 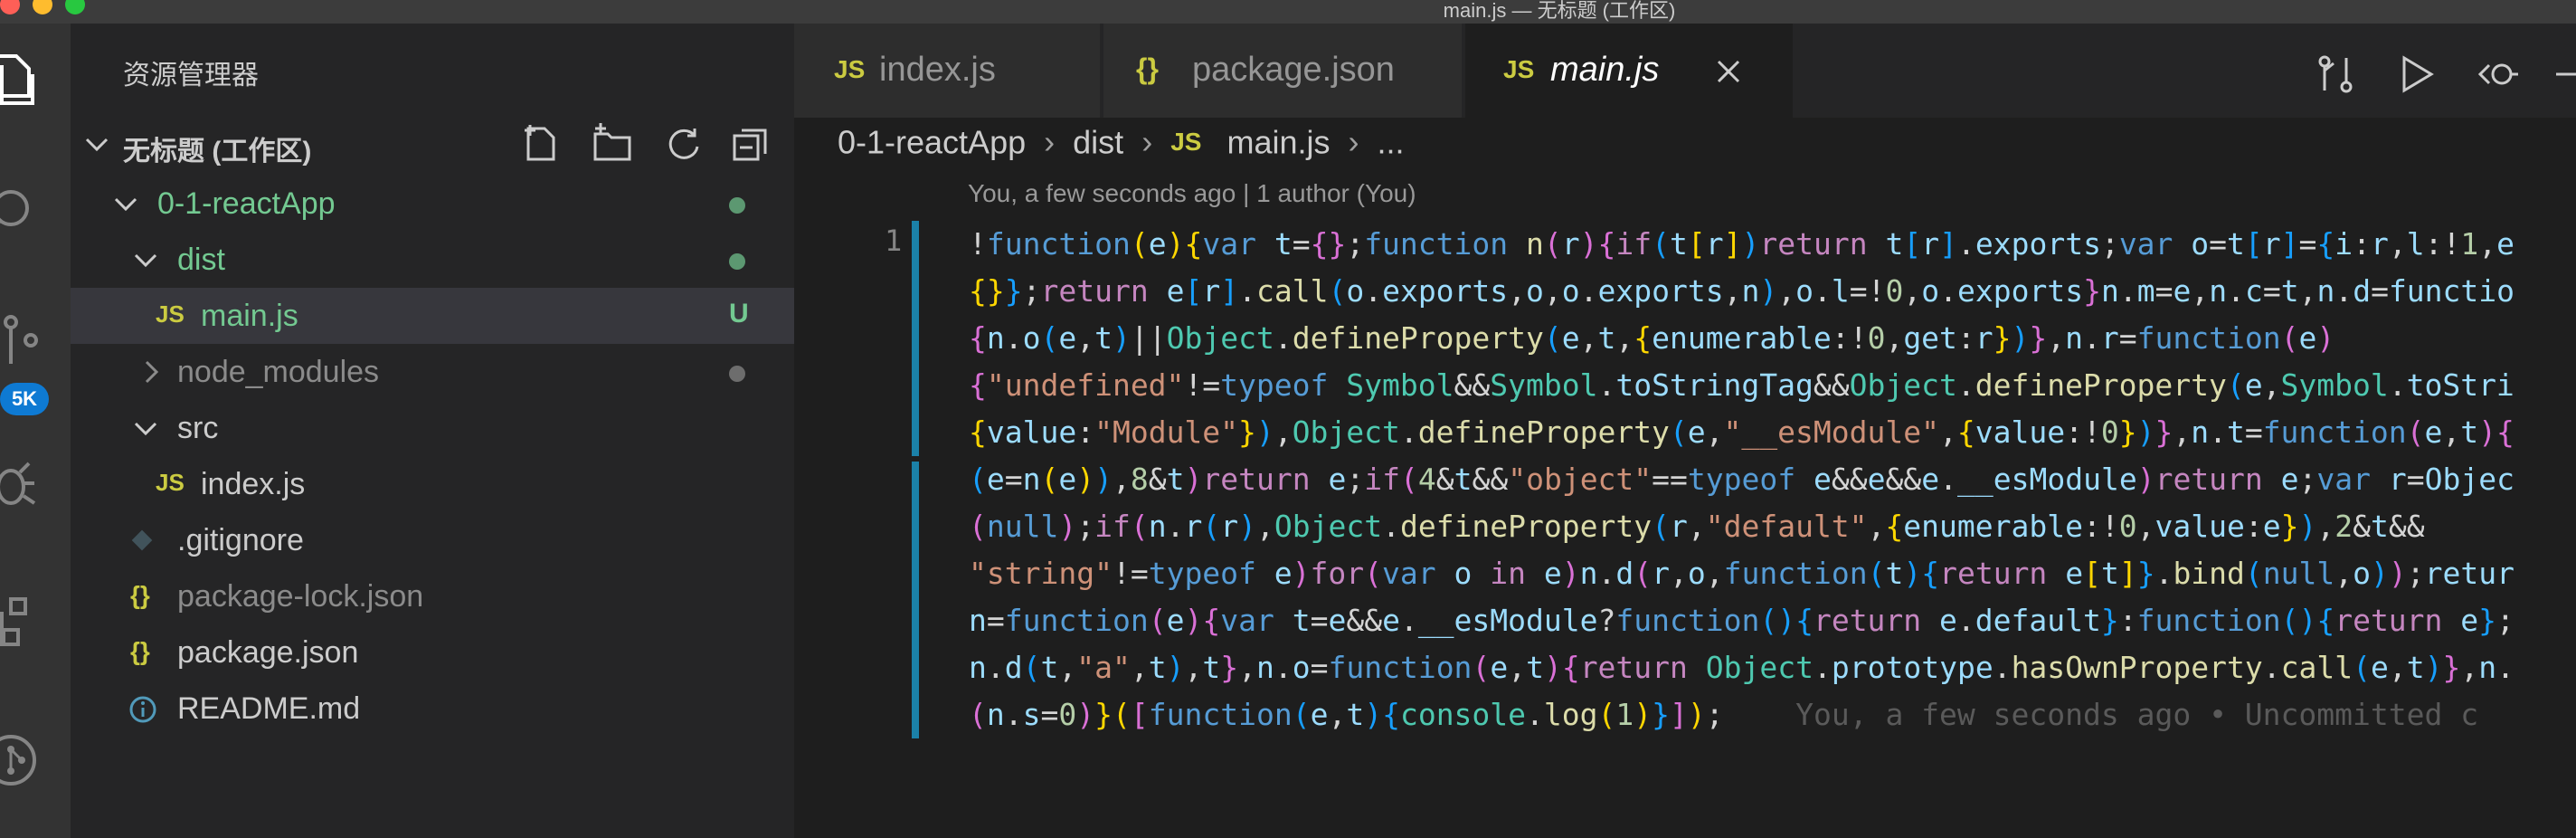 I want to click on tree-item-label: 0-1-reactApp, so click(x=247, y=203).